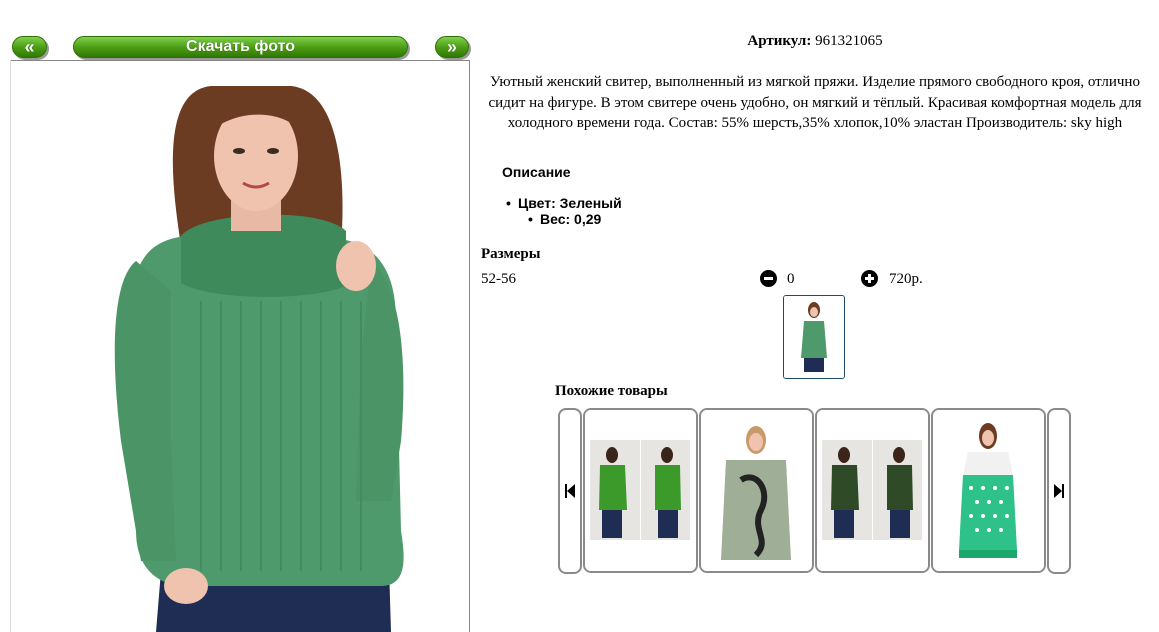 Image resolution: width=1159 pixels, height=632 pixels. What do you see at coordinates (498, 279) in the screenshot?
I see `size-value: 52-56` at bounding box center [498, 279].